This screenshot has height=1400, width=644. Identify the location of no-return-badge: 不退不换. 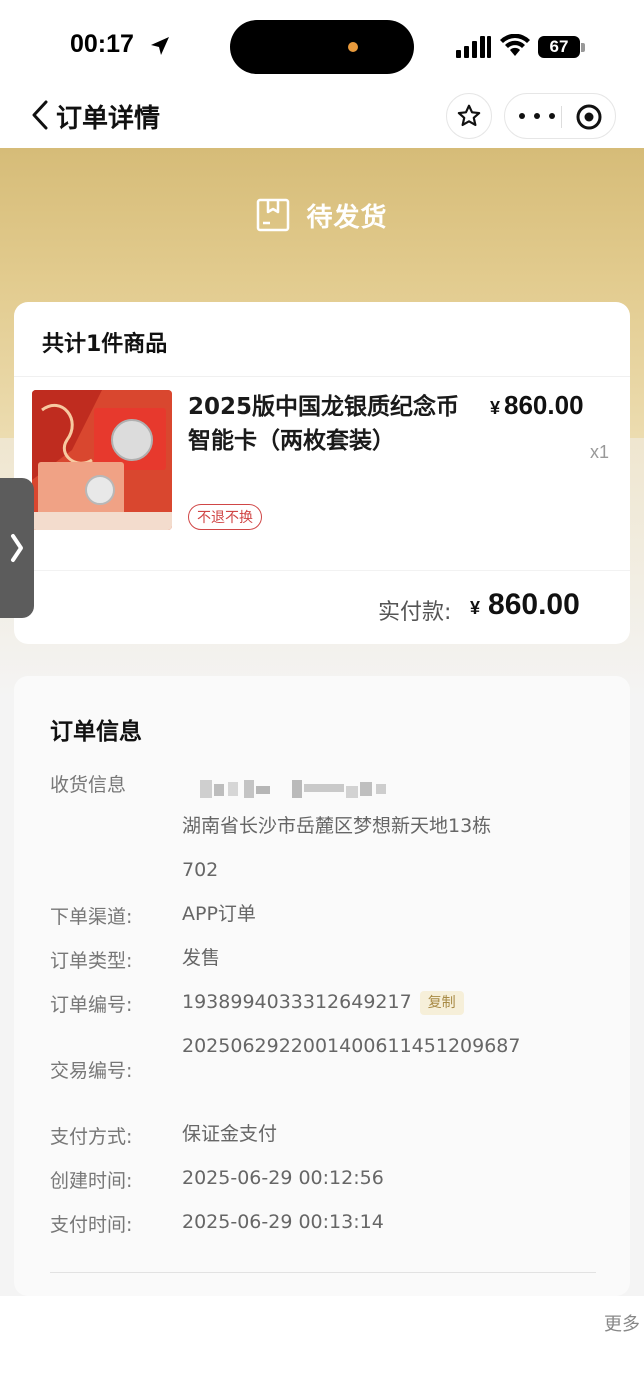
(225, 517).